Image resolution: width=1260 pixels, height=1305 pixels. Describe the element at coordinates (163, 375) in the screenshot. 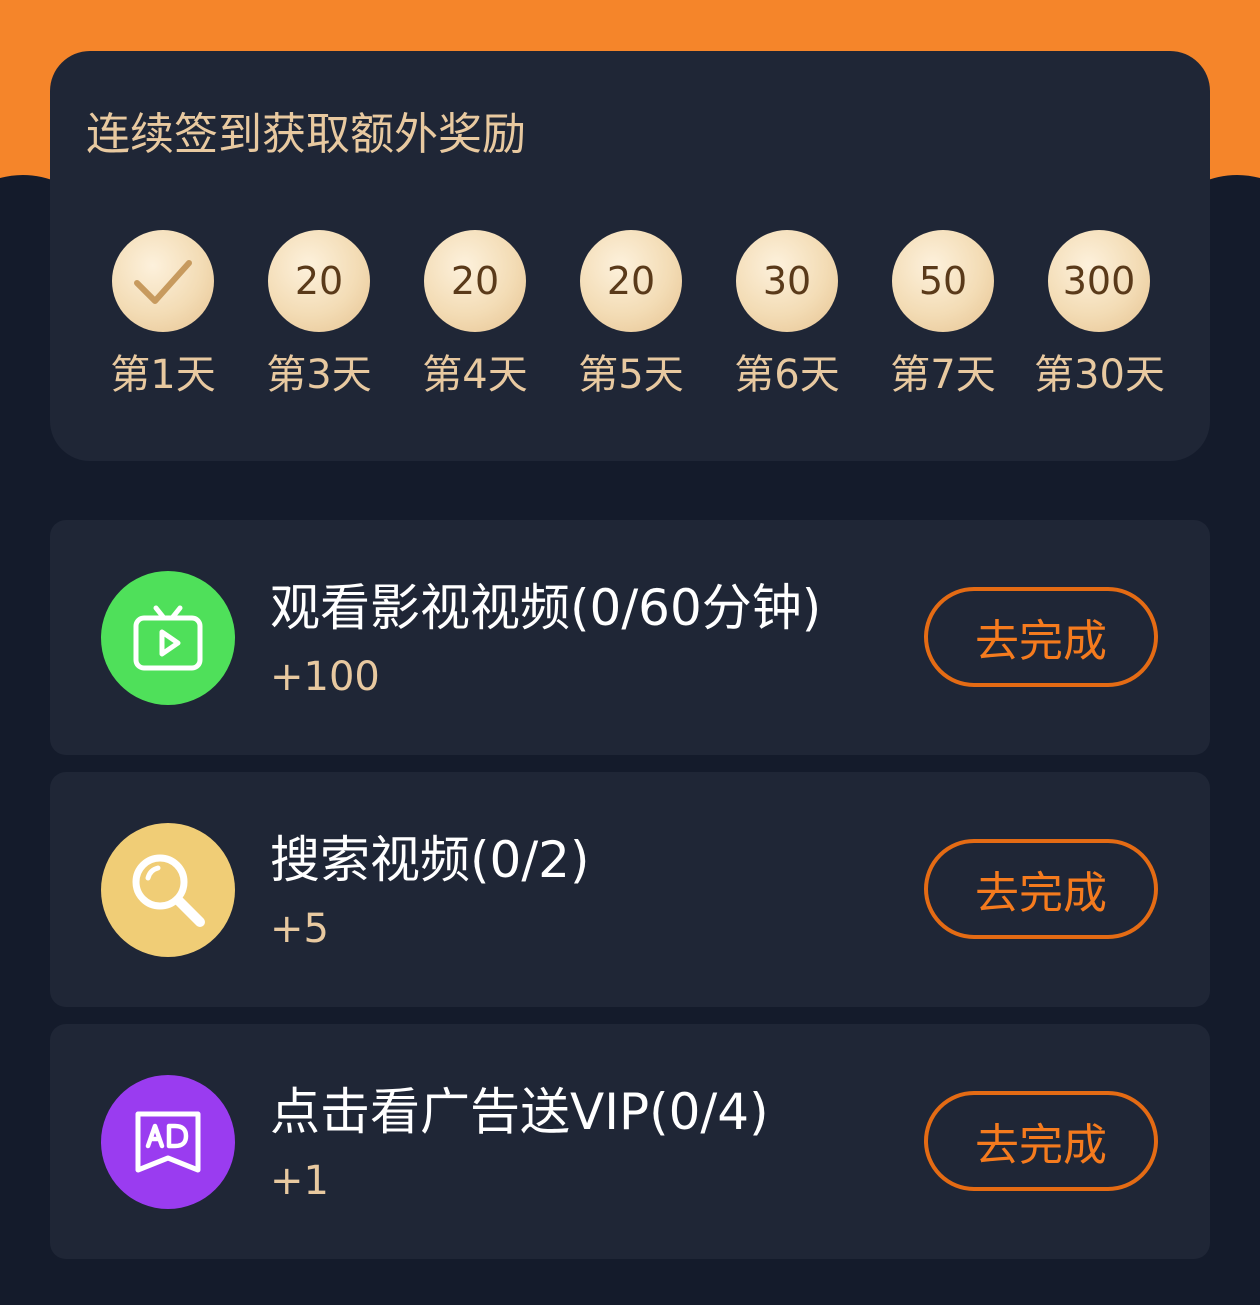

I see `day-label: 第1天` at that location.